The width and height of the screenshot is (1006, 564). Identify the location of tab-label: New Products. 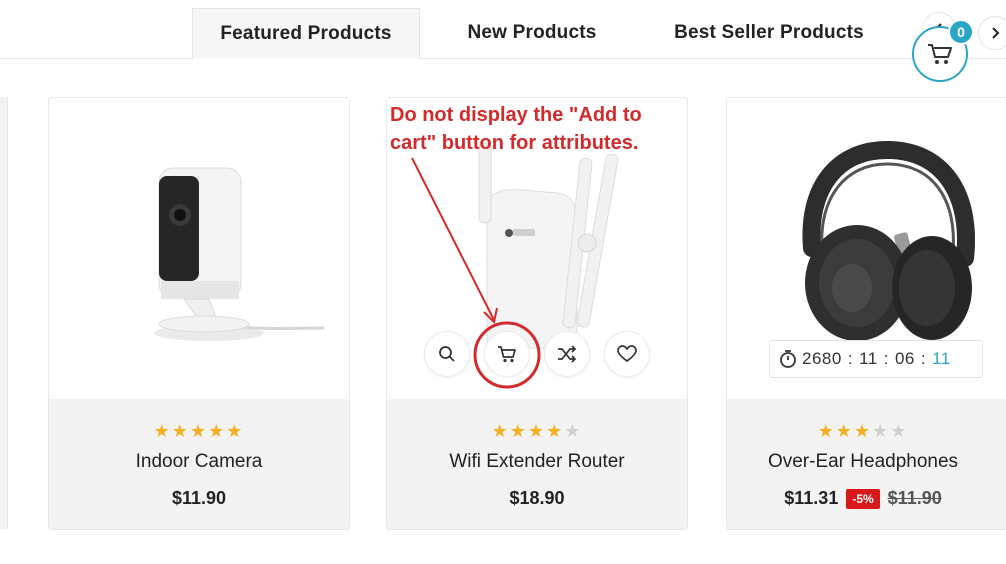
(532, 32).